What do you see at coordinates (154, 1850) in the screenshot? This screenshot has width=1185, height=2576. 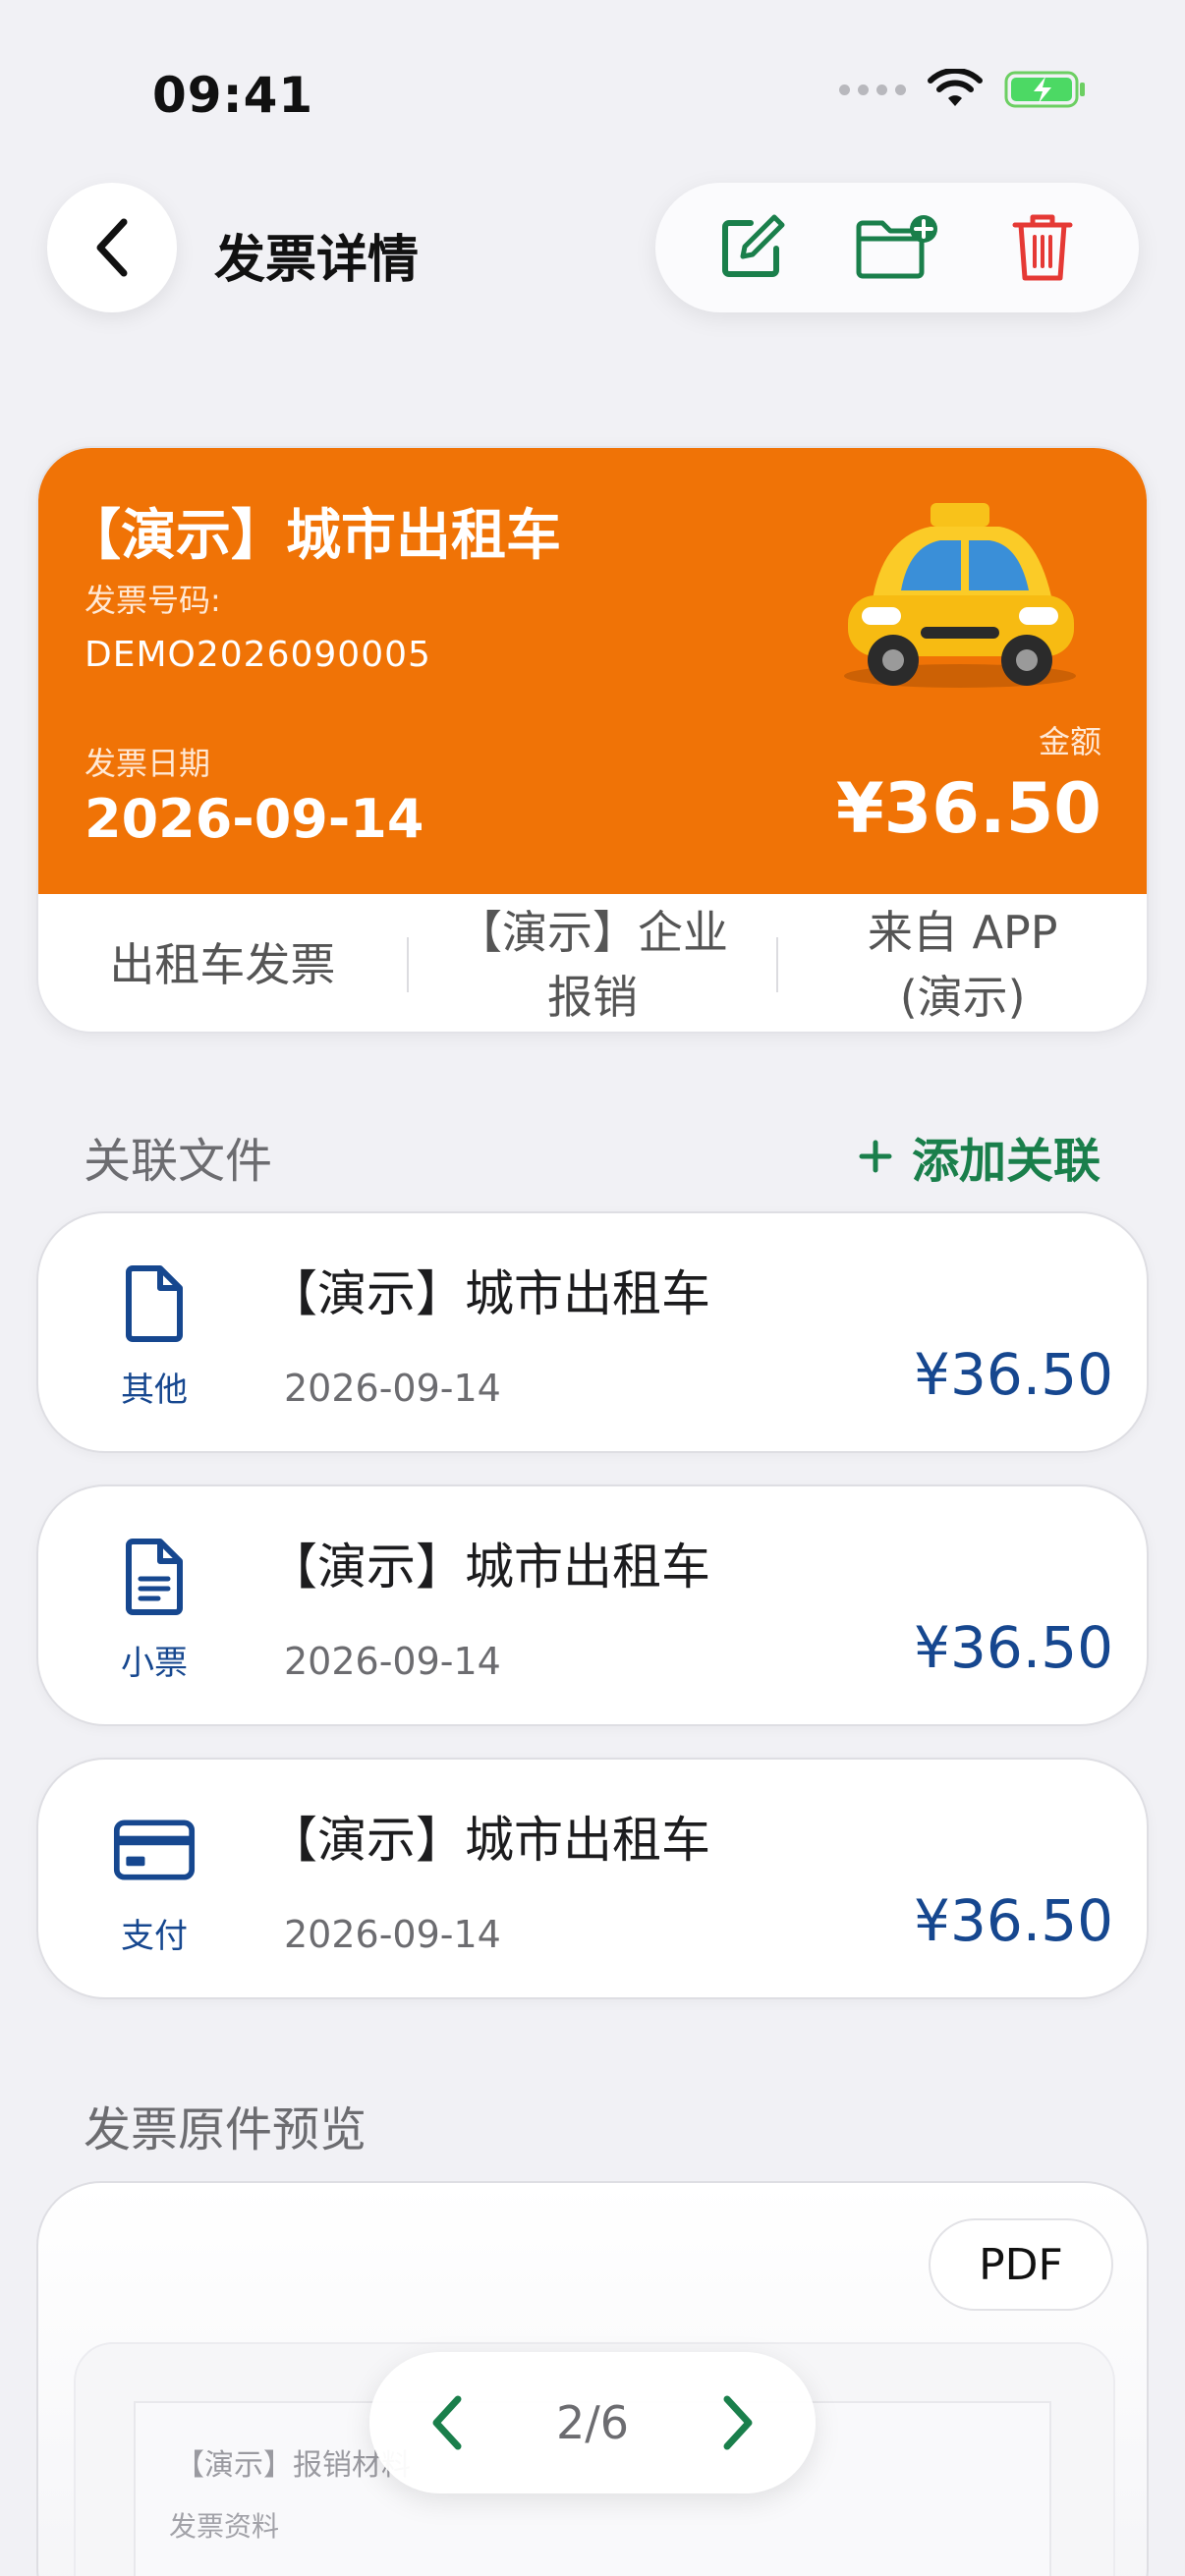 I see `credit-card-icon` at bounding box center [154, 1850].